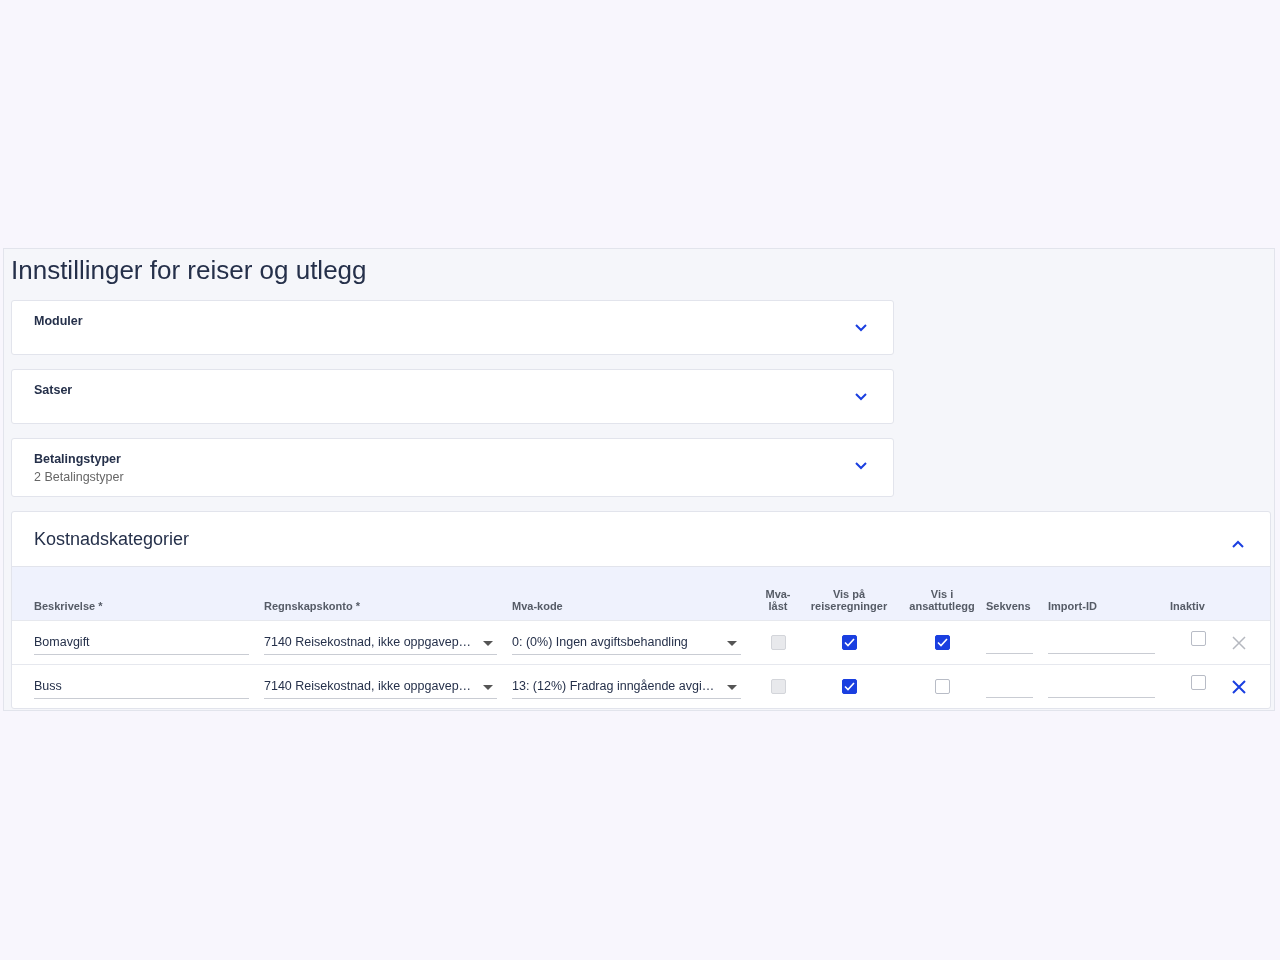 The height and width of the screenshot is (960, 1280). I want to click on section-card: Satser, so click(452, 396).